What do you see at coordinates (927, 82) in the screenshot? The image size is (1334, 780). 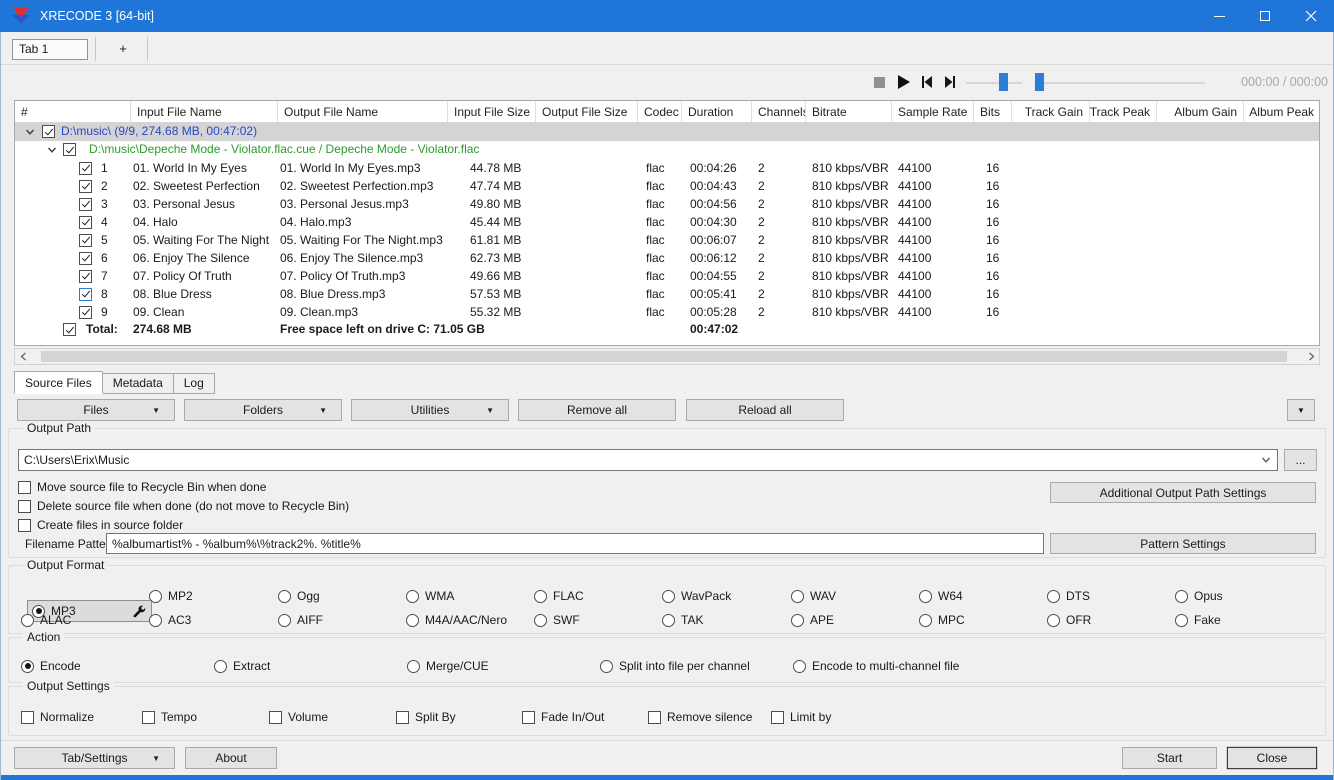 I see `previous-track-button` at bounding box center [927, 82].